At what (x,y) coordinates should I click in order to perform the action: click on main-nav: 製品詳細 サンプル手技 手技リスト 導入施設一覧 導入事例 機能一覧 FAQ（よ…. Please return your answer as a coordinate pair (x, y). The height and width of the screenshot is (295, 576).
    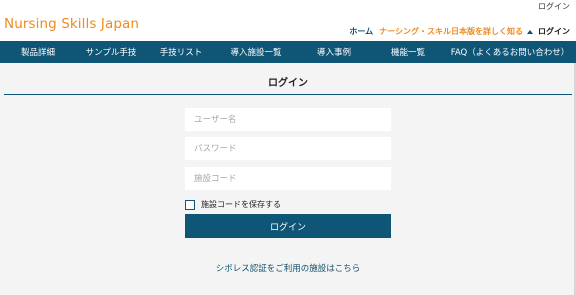
    Looking at the image, I should click on (288, 52).